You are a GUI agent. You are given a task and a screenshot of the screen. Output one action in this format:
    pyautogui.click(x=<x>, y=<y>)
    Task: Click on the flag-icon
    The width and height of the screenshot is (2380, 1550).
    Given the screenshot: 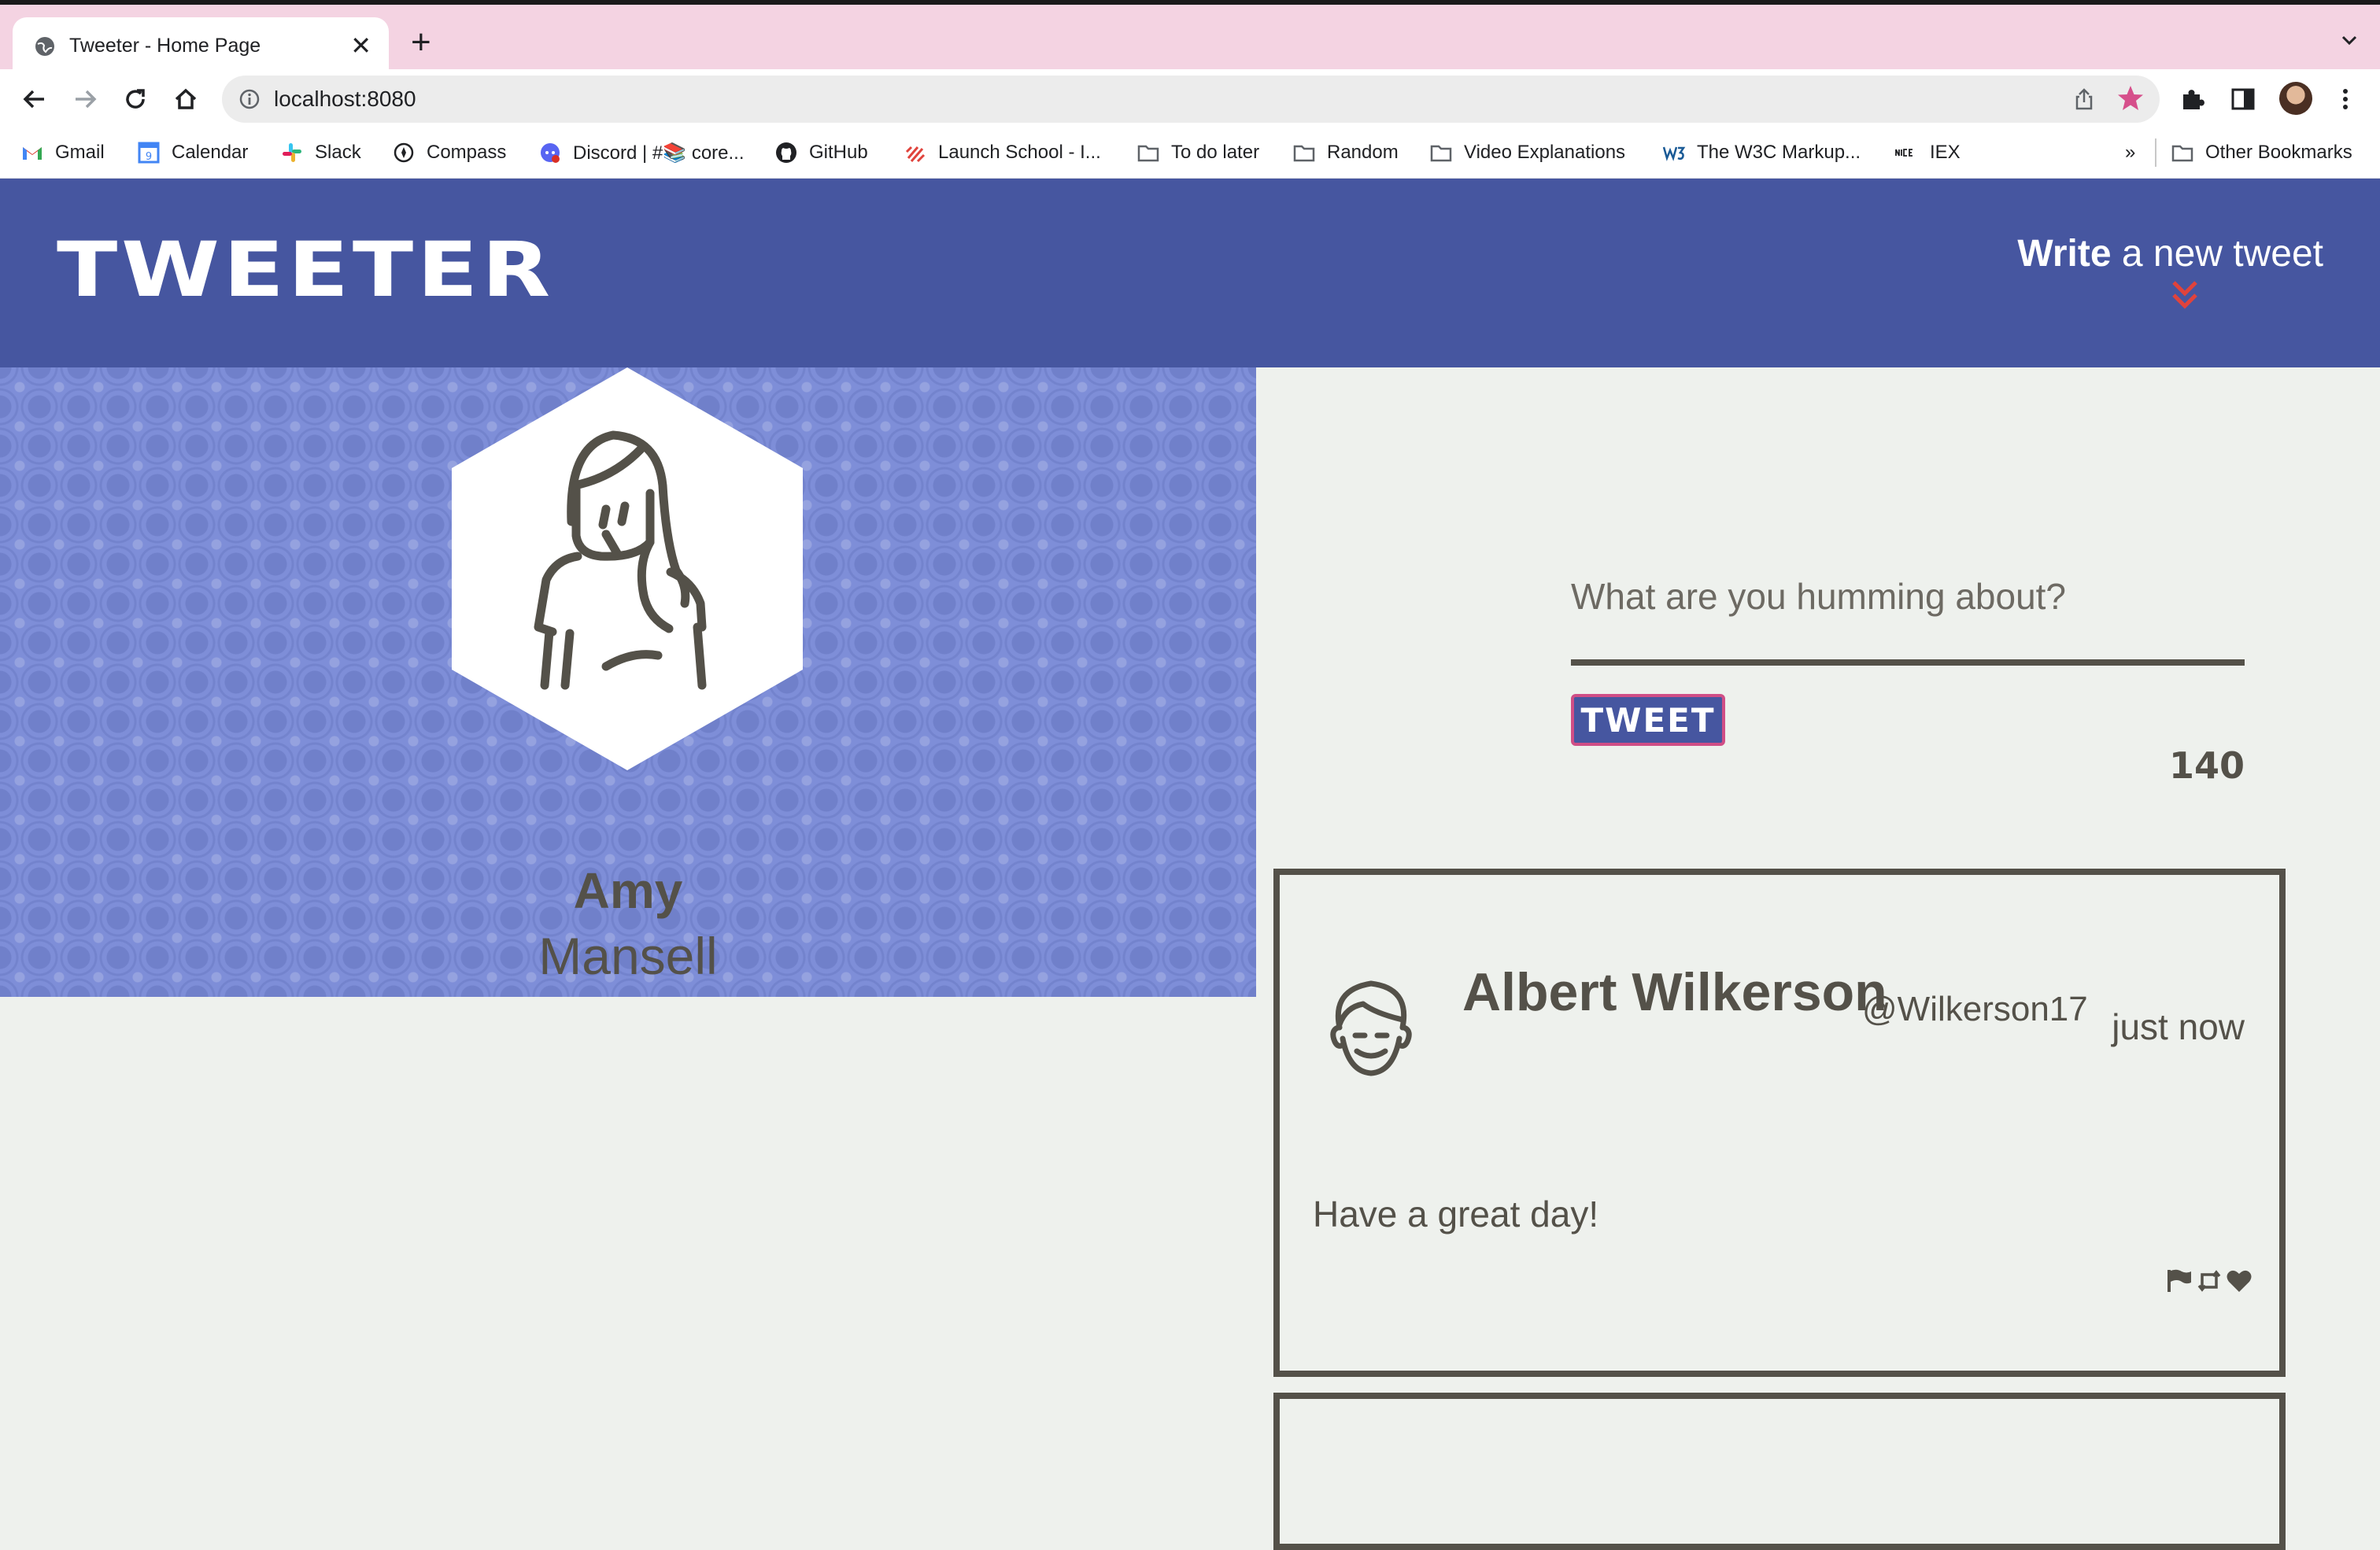 What is the action you would take?
    pyautogui.click(x=2179, y=1281)
    